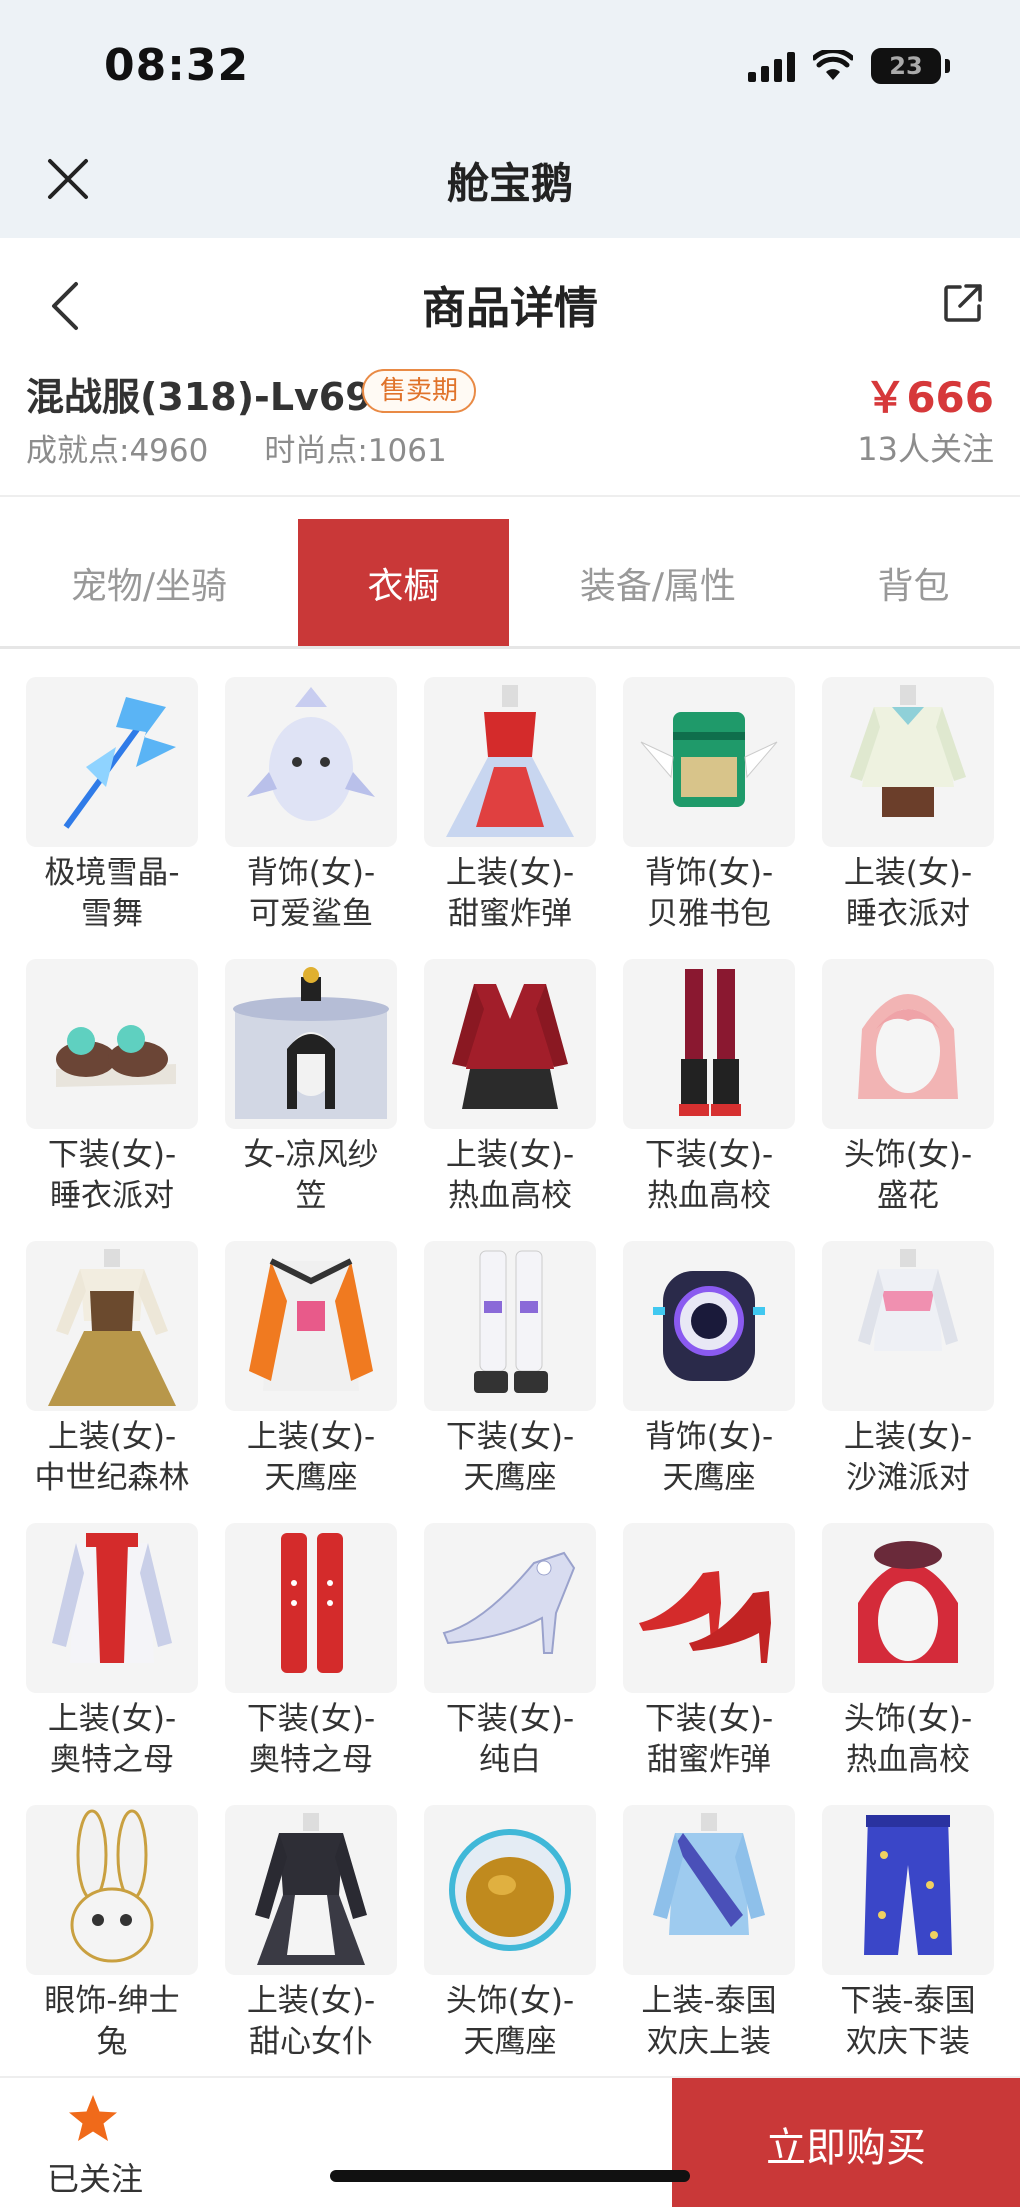 The image size is (1020, 2207). I want to click on cellular-signal-icon, so click(771, 66).